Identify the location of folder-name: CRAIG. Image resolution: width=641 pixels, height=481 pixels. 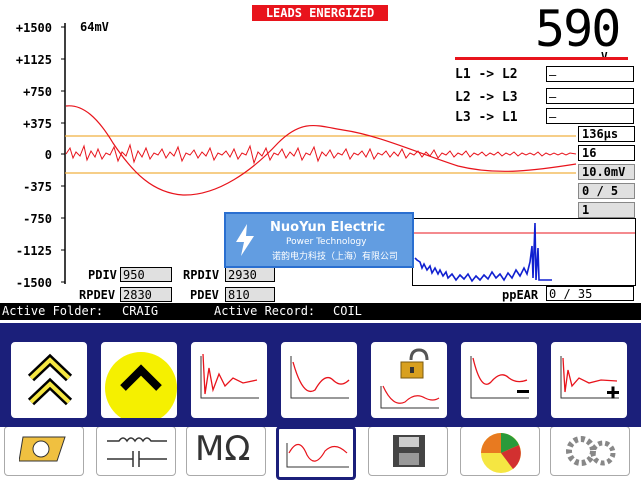
(140, 311).